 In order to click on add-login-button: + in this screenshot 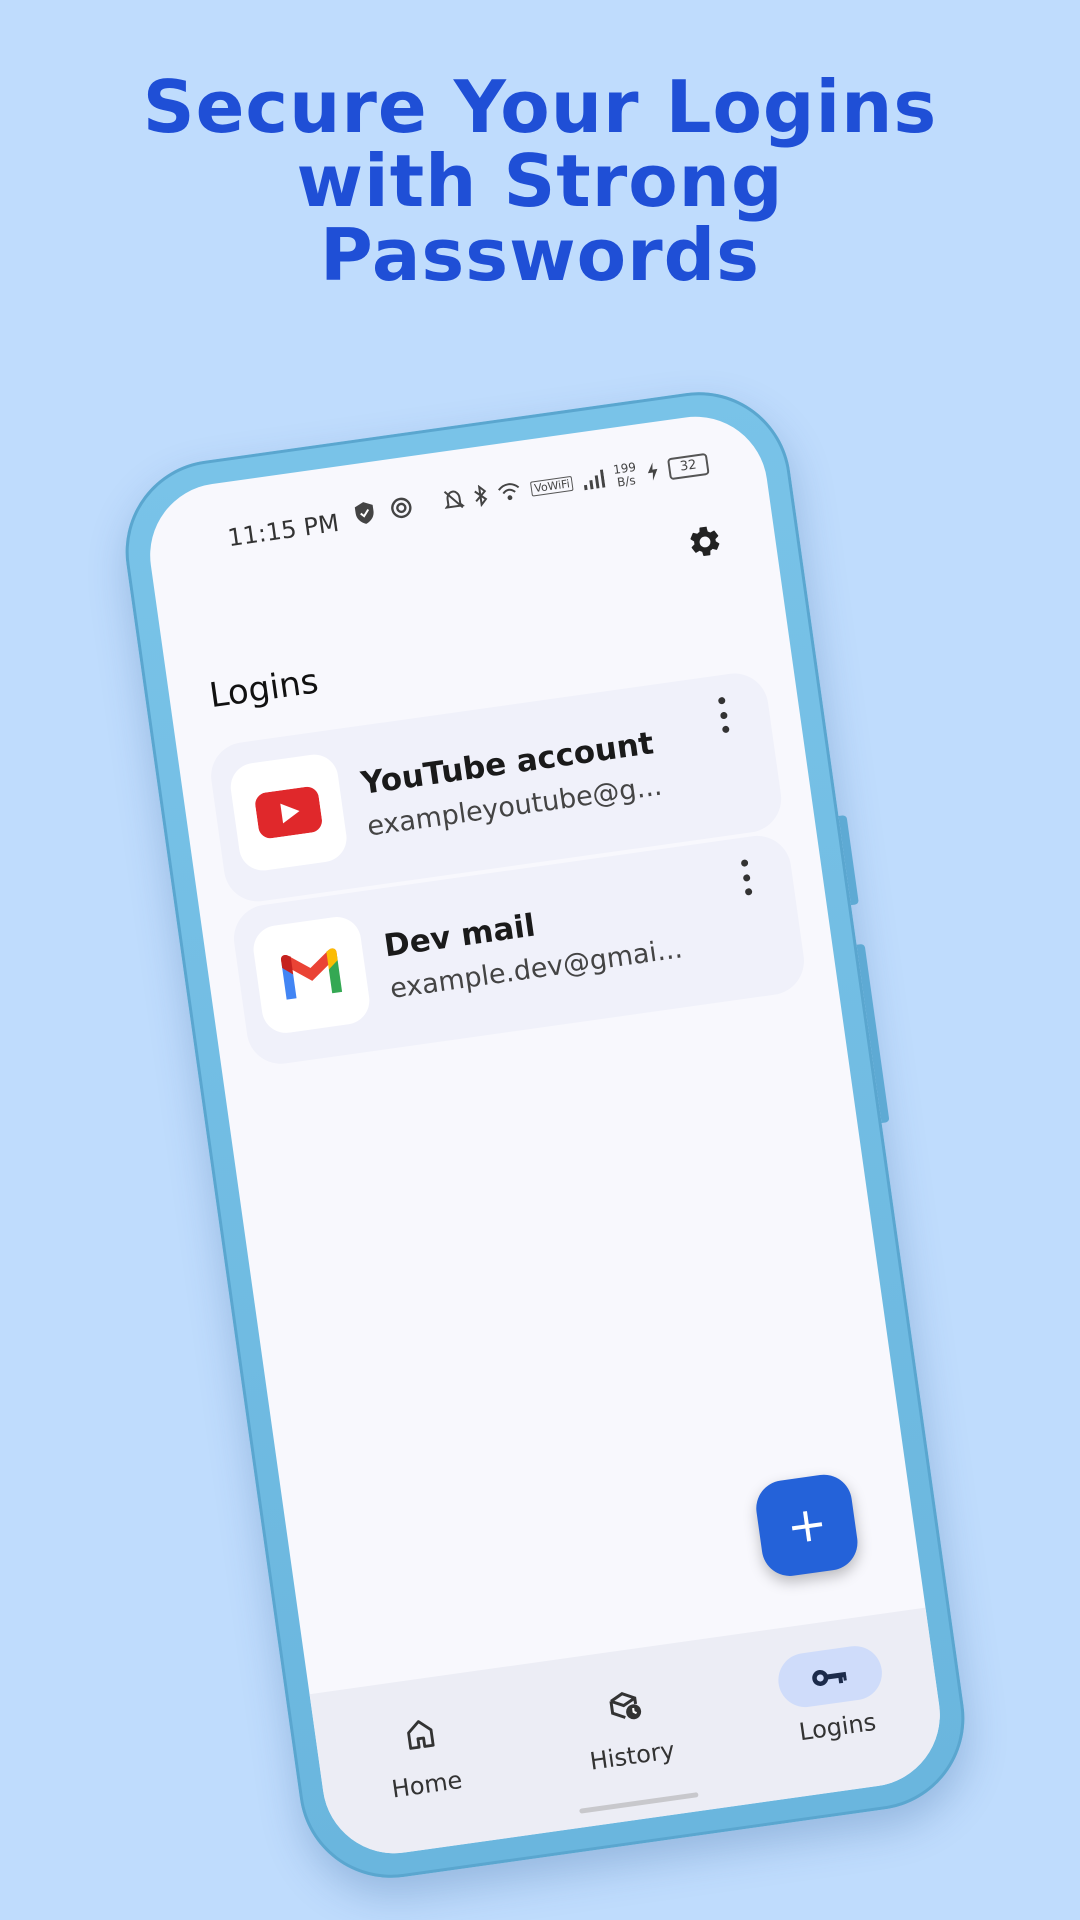, I will do `click(807, 1525)`.